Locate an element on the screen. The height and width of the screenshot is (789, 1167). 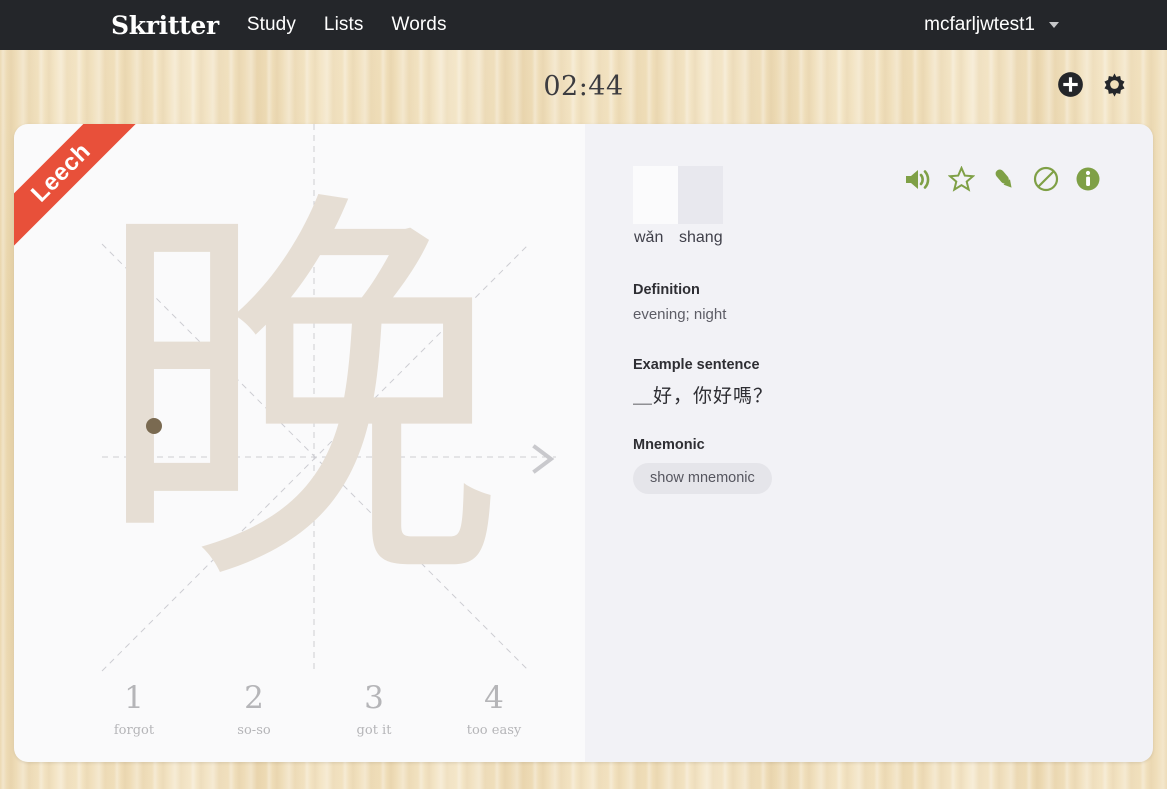
pinyin-syllable-1: wǎn is located at coordinates (649, 237).